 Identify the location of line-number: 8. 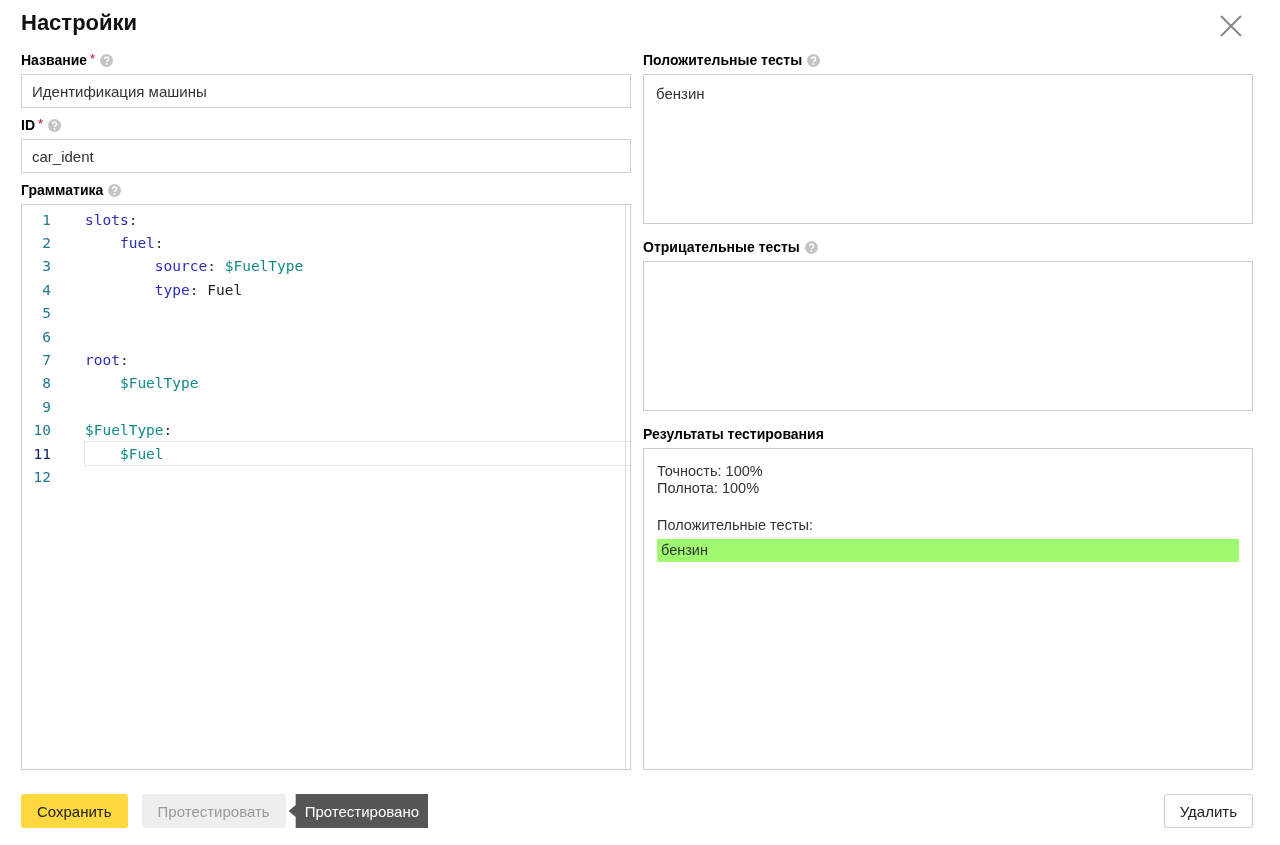
(46, 383).